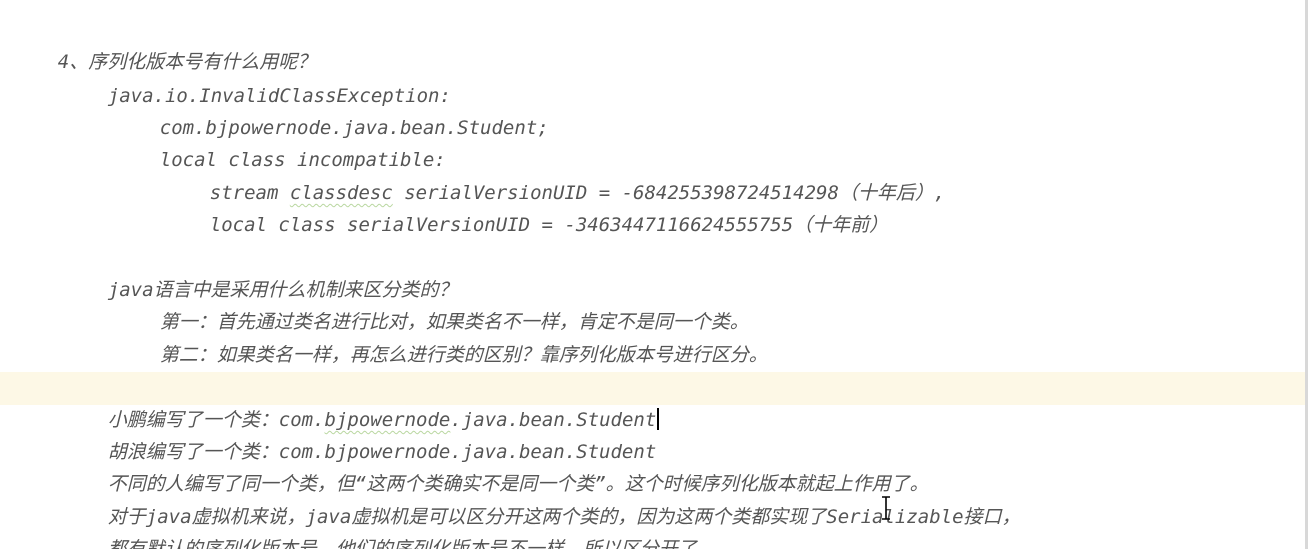 This screenshot has width=1308, height=549. Describe the element at coordinates (431, 303) in the screenshot. I see `text-line: 第一：首先通过类名进行比对，如果类名不一样，肯定不是同一个类。` at that location.